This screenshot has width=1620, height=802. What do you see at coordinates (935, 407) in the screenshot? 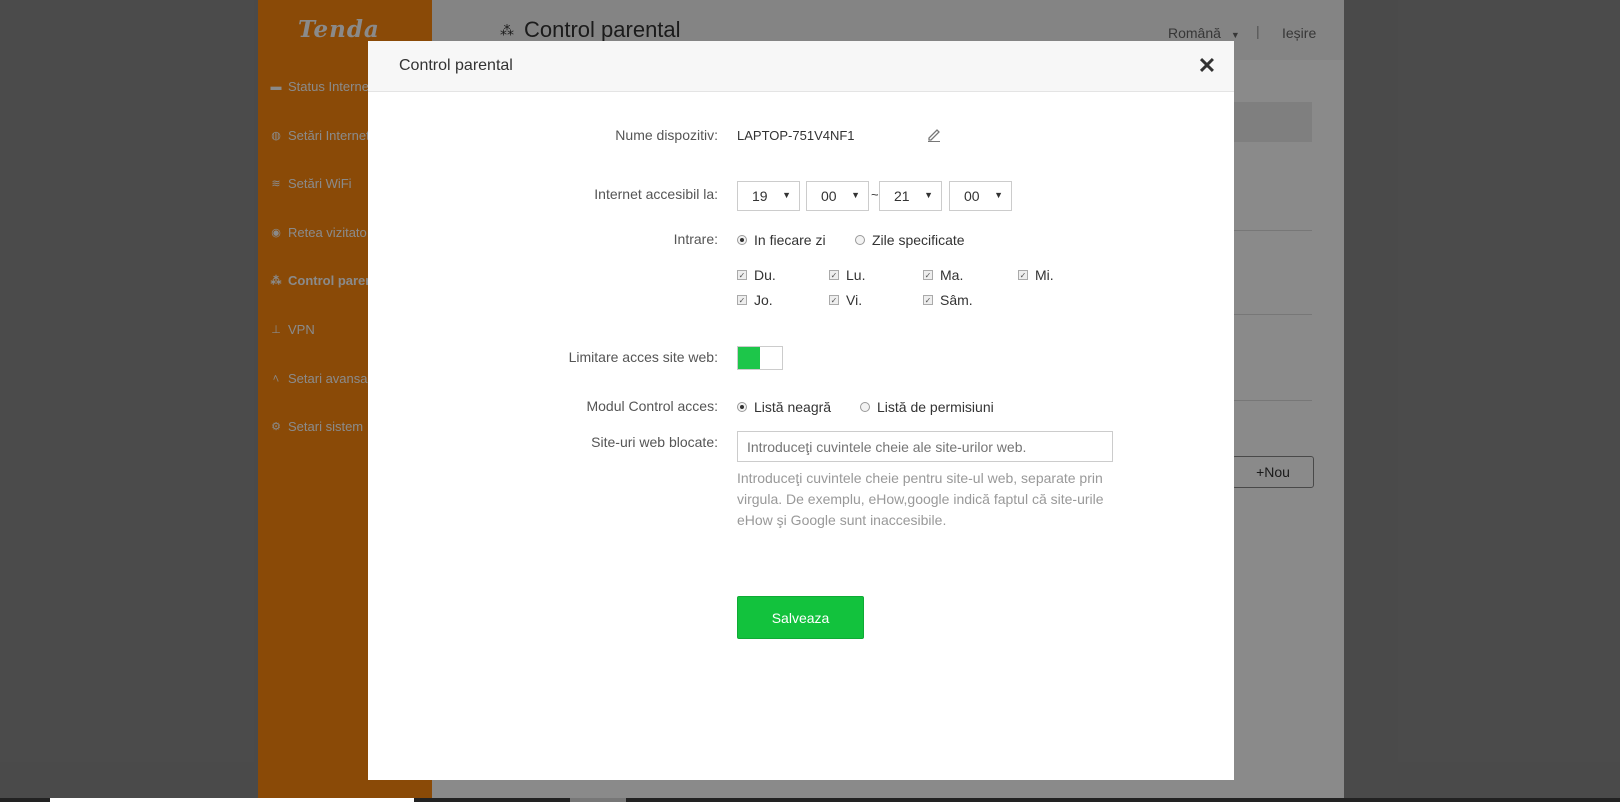
I see `radio-label: Listă de permisiuni` at bounding box center [935, 407].